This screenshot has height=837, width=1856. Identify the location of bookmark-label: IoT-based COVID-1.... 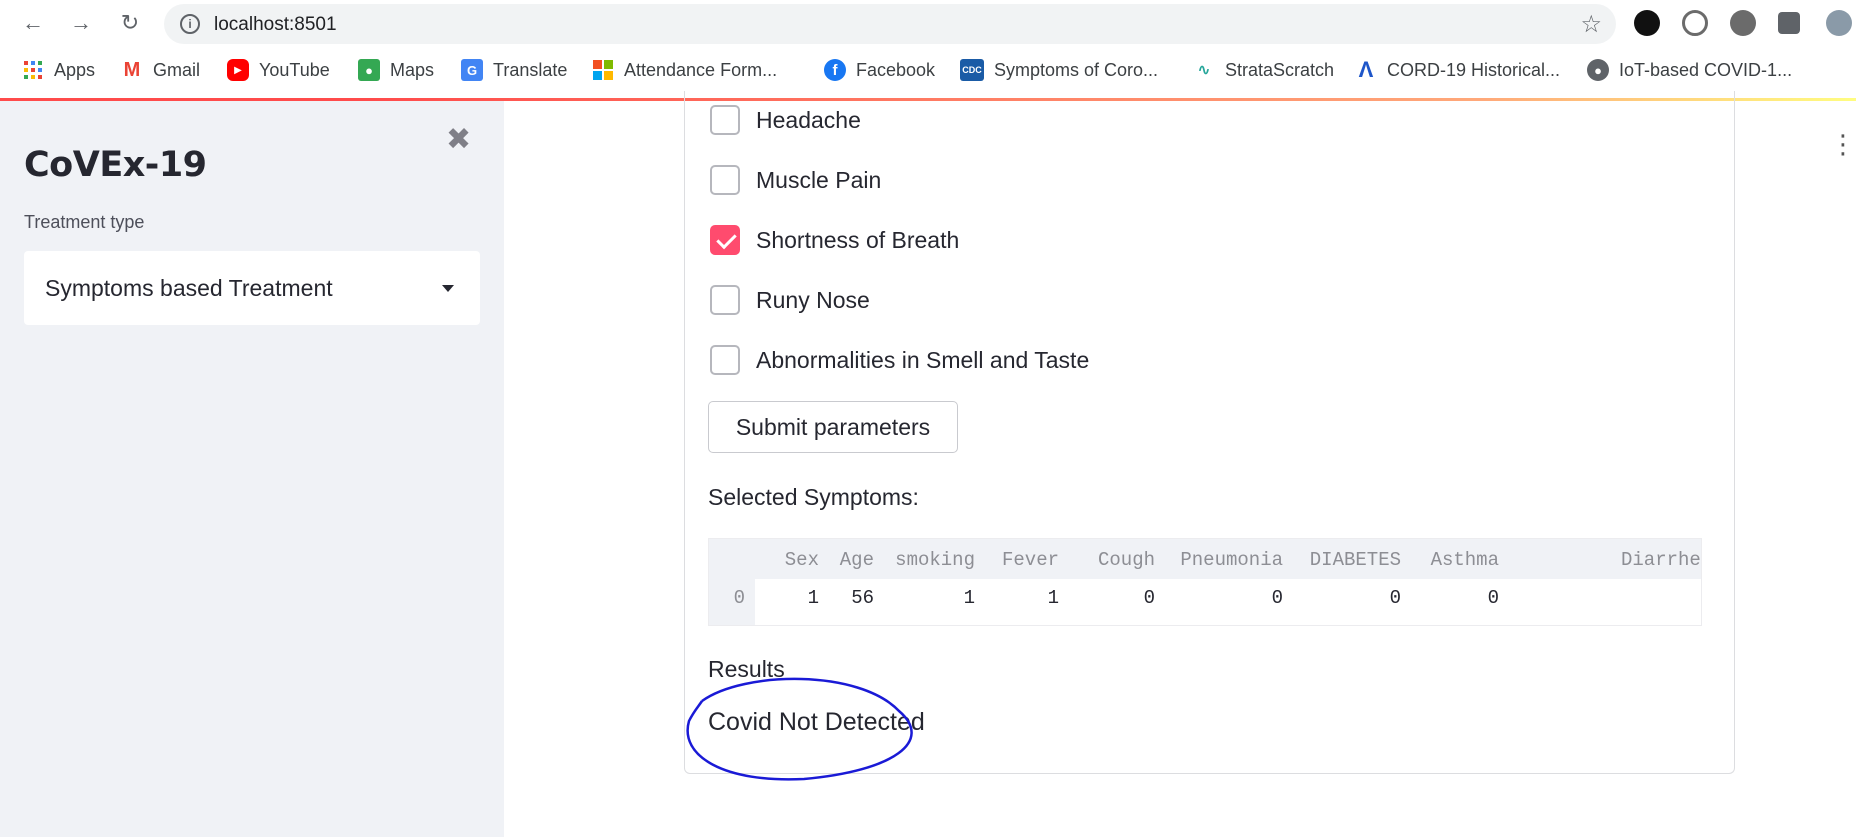
(1706, 69).